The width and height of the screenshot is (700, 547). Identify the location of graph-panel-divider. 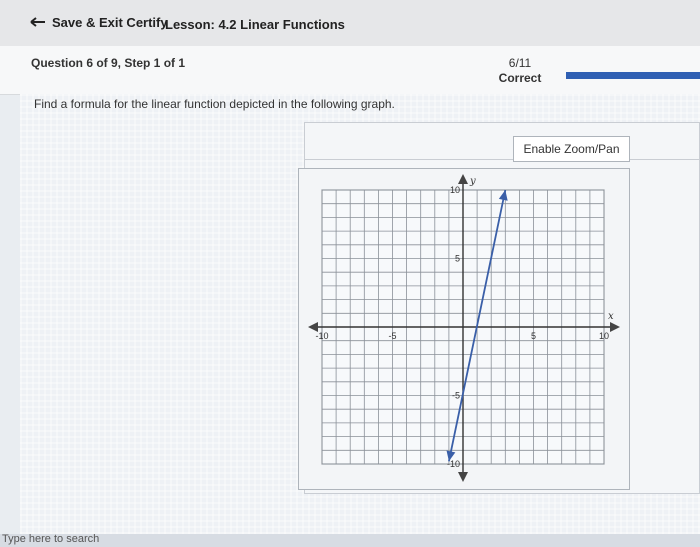
(502, 159).